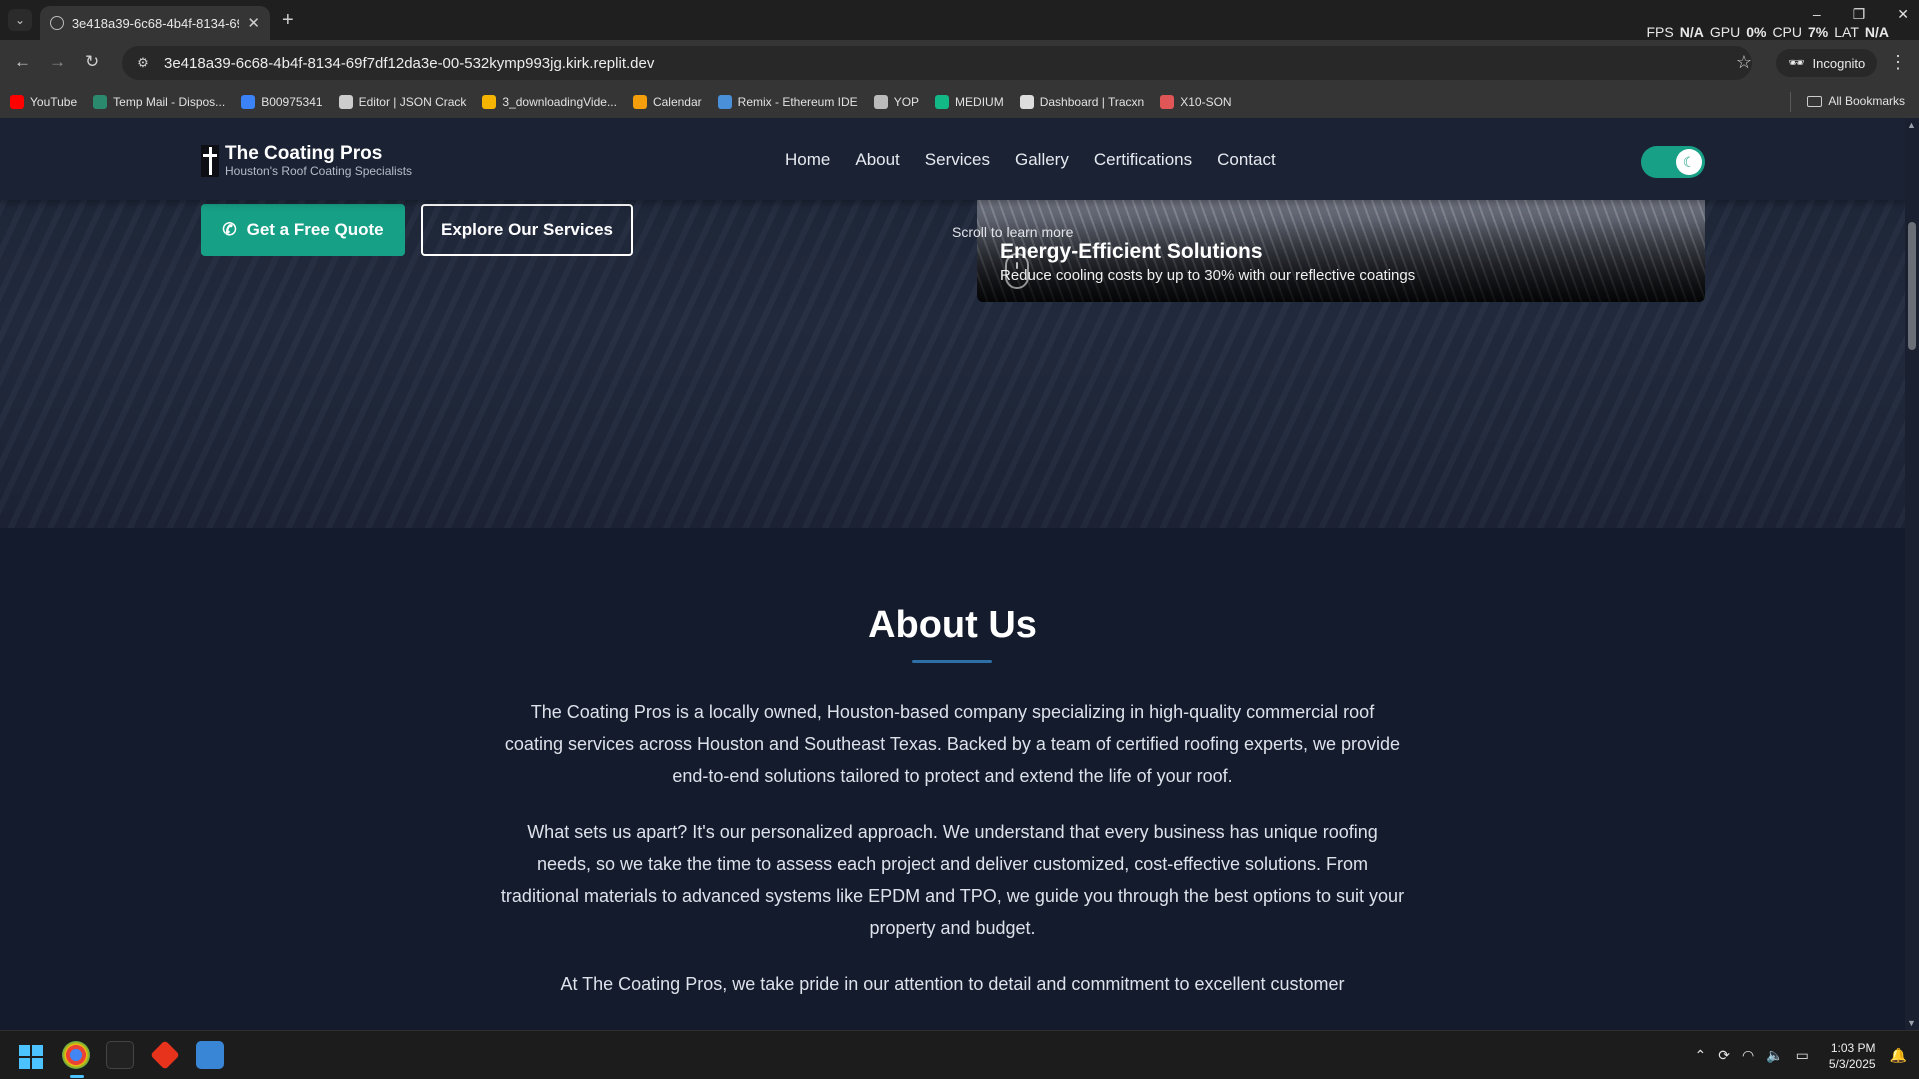 This screenshot has height=1079, width=1919. Describe the element at coordinates (288, 20) in the screenshot. I see `new-tab-button: +` at that location.